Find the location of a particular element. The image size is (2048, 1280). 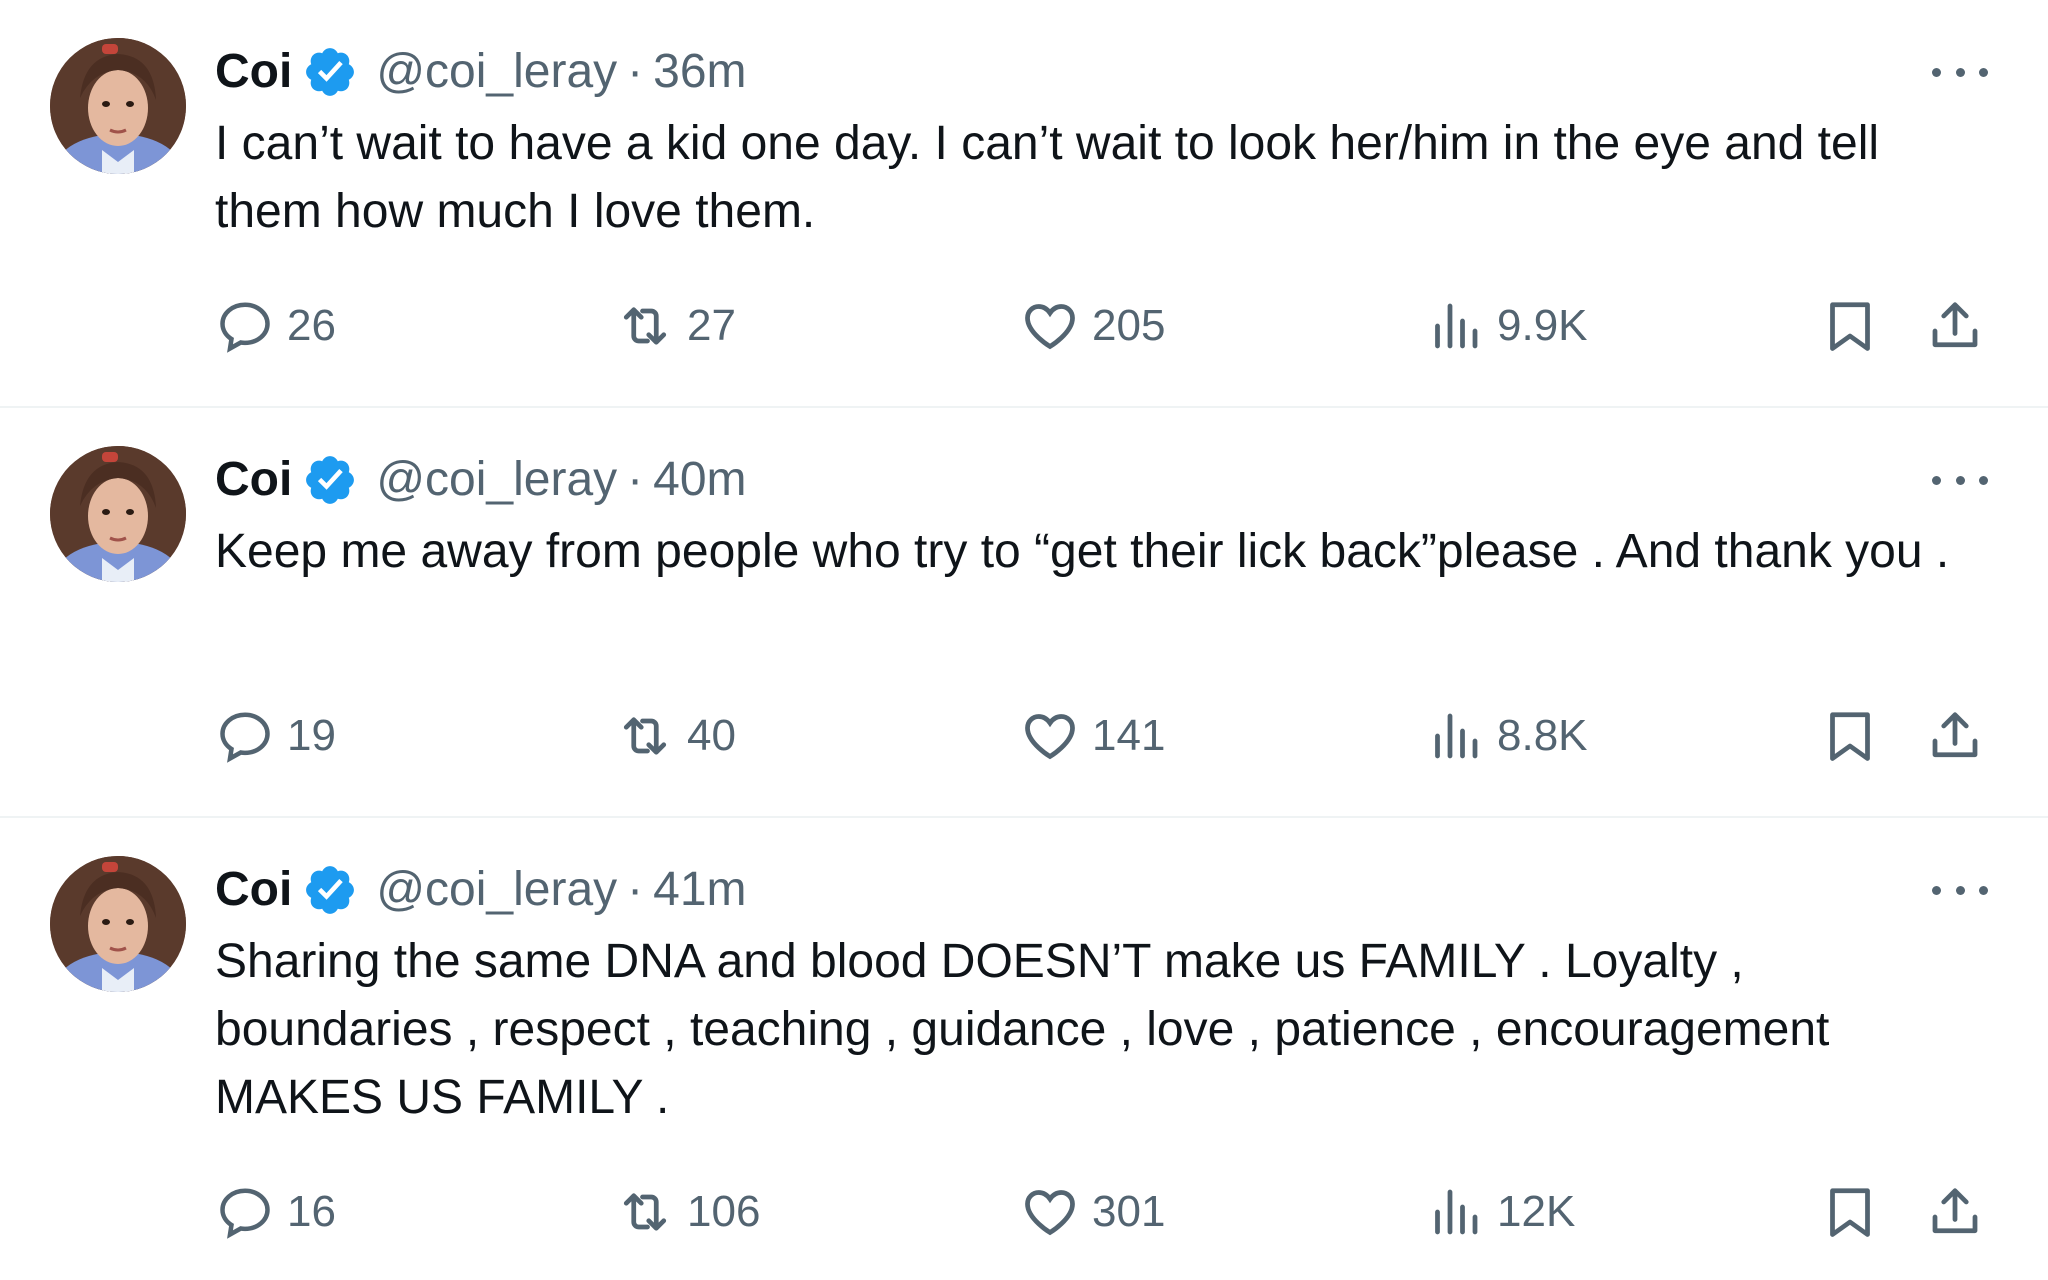

like-count: 141 is located at coordinates (1129, 735).